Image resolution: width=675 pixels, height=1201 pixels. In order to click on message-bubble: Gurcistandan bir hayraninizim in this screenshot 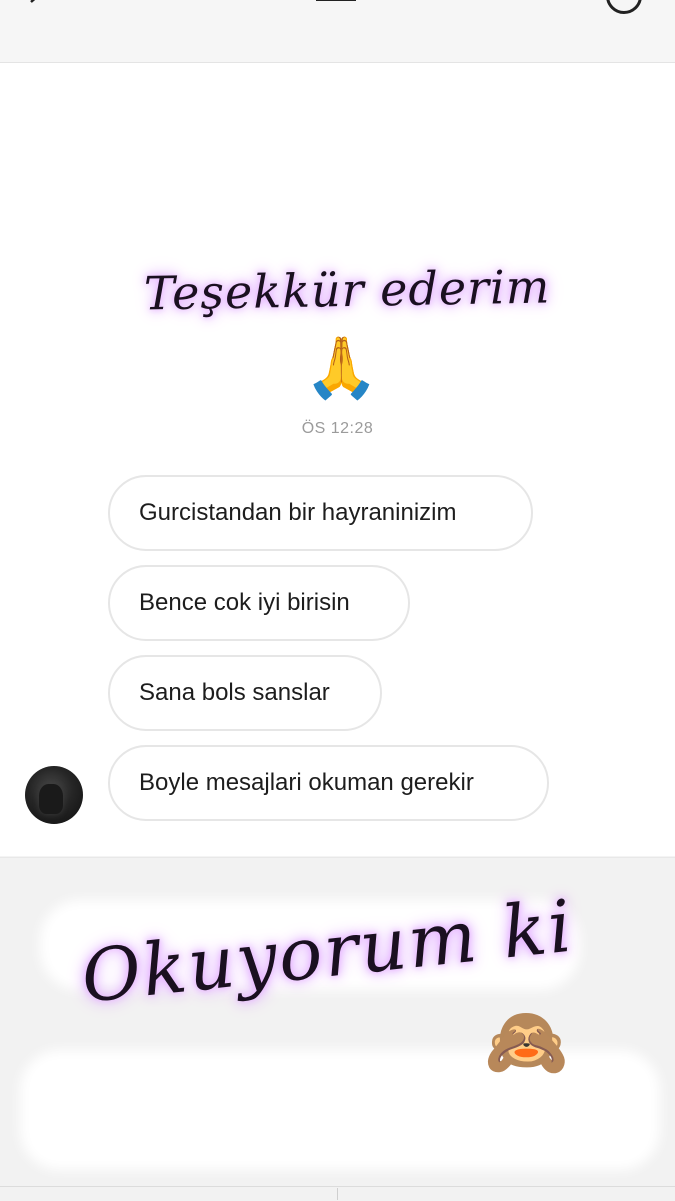, I will do `click(320, 513)`.